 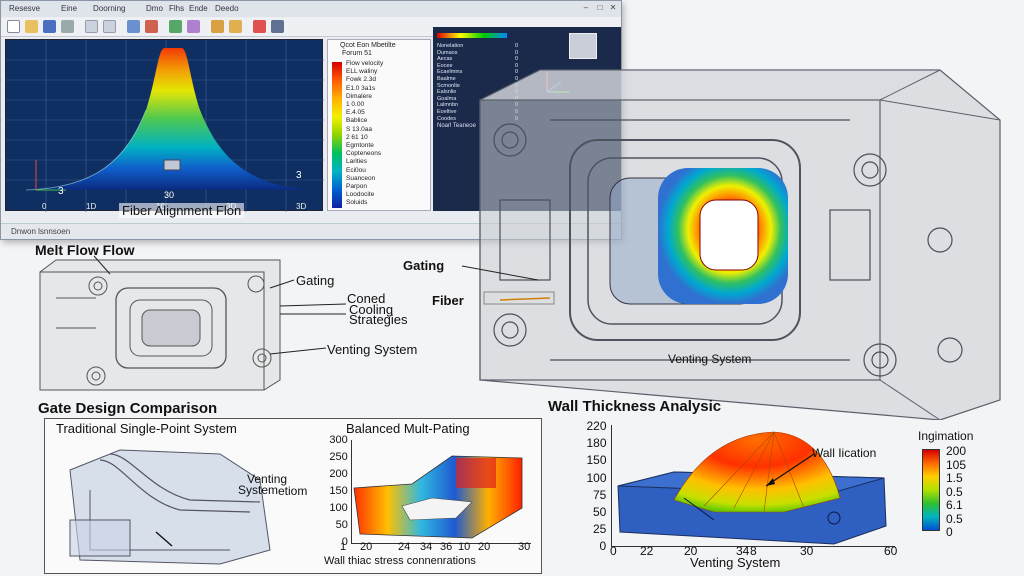 What do you see at coordinates (448, 85) in the screenshot?
I see `data-row-label: Scmonlte` at bounding box center [448, 85].